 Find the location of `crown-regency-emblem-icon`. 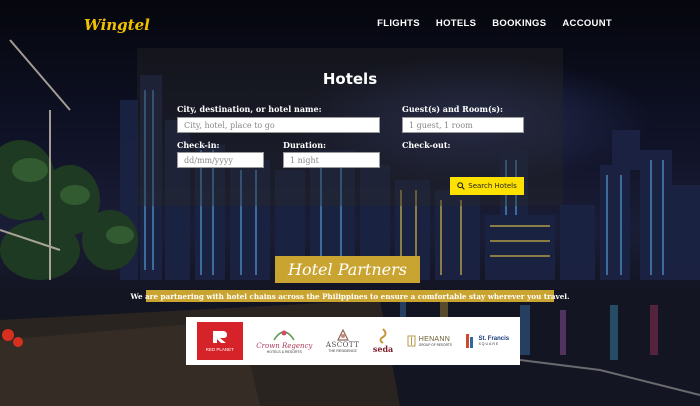

crown-regency-emblem-icon is located at coordinates (284, 335).